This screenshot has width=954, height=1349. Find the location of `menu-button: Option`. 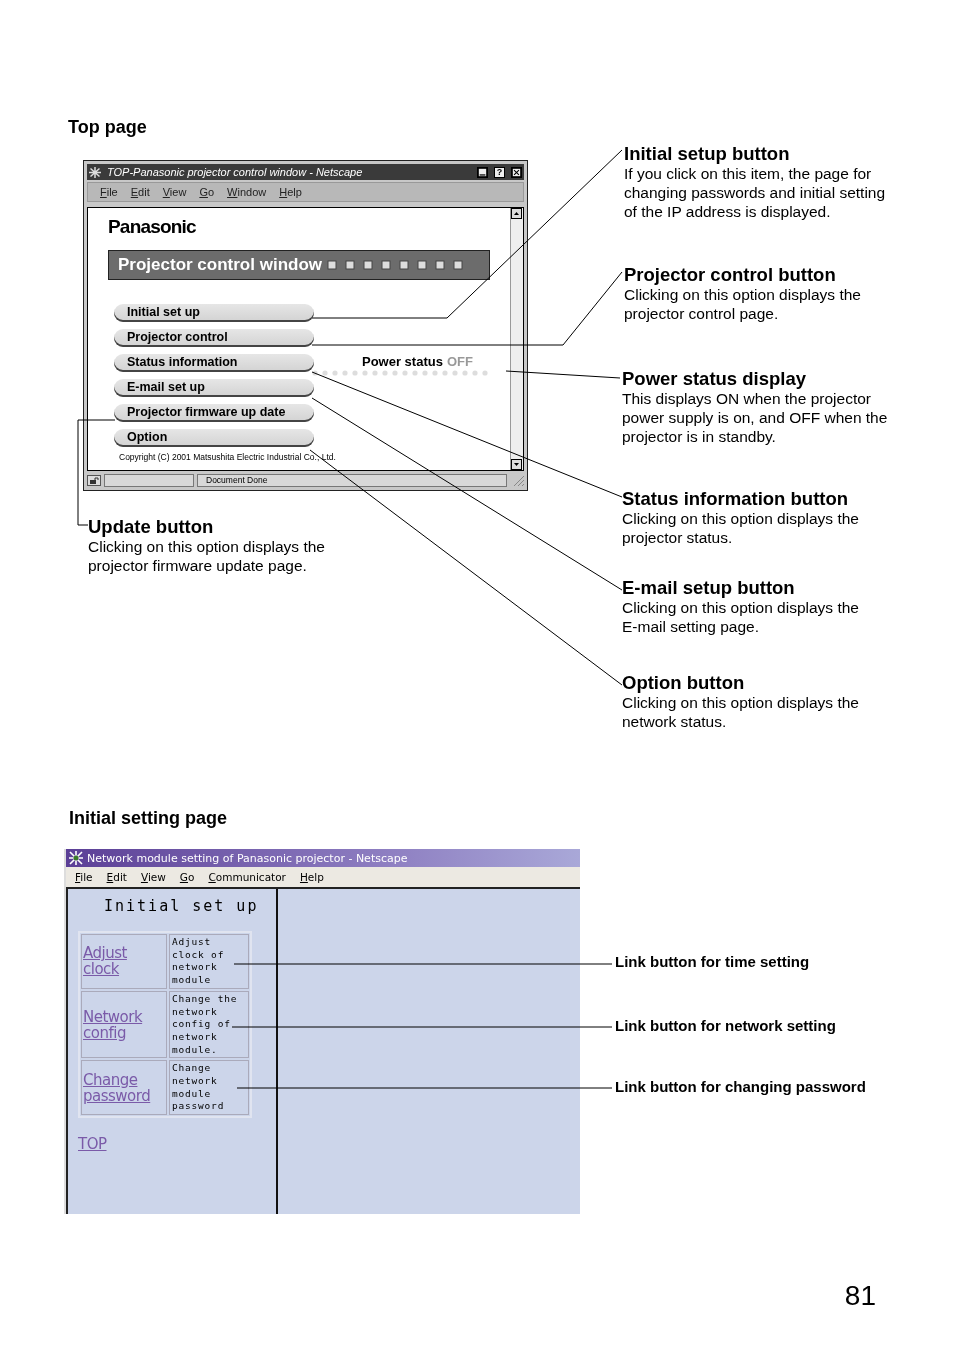

menu-button: Option is located at coordinates (214, 438).